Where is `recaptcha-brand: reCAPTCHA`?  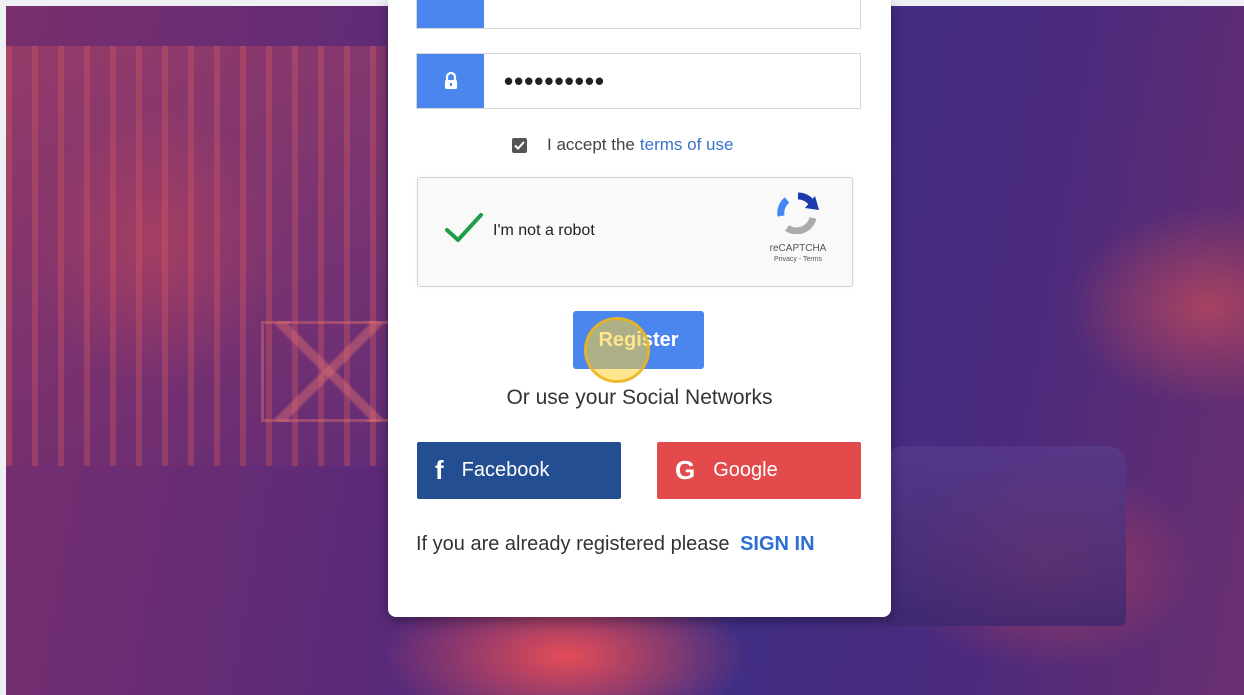 recaptcha-brand: reCAPTCHA is located at coordinates (798, 248).